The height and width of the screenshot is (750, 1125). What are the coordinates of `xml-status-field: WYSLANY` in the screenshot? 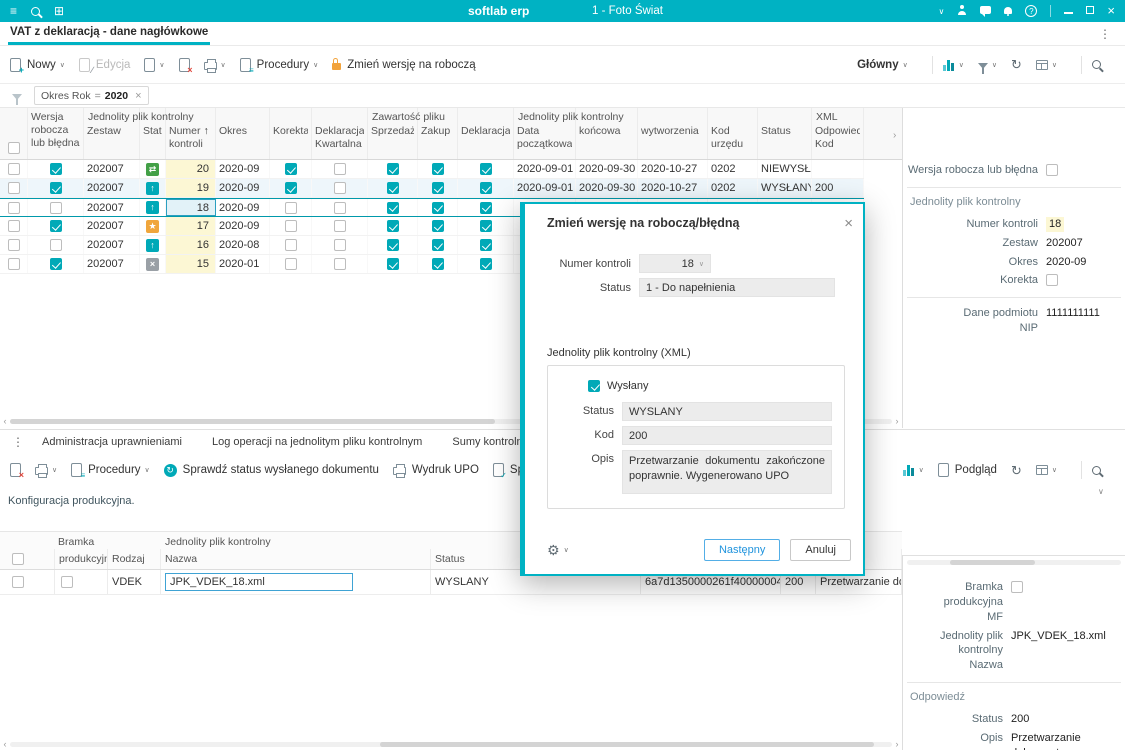 It's located at (727, 411).